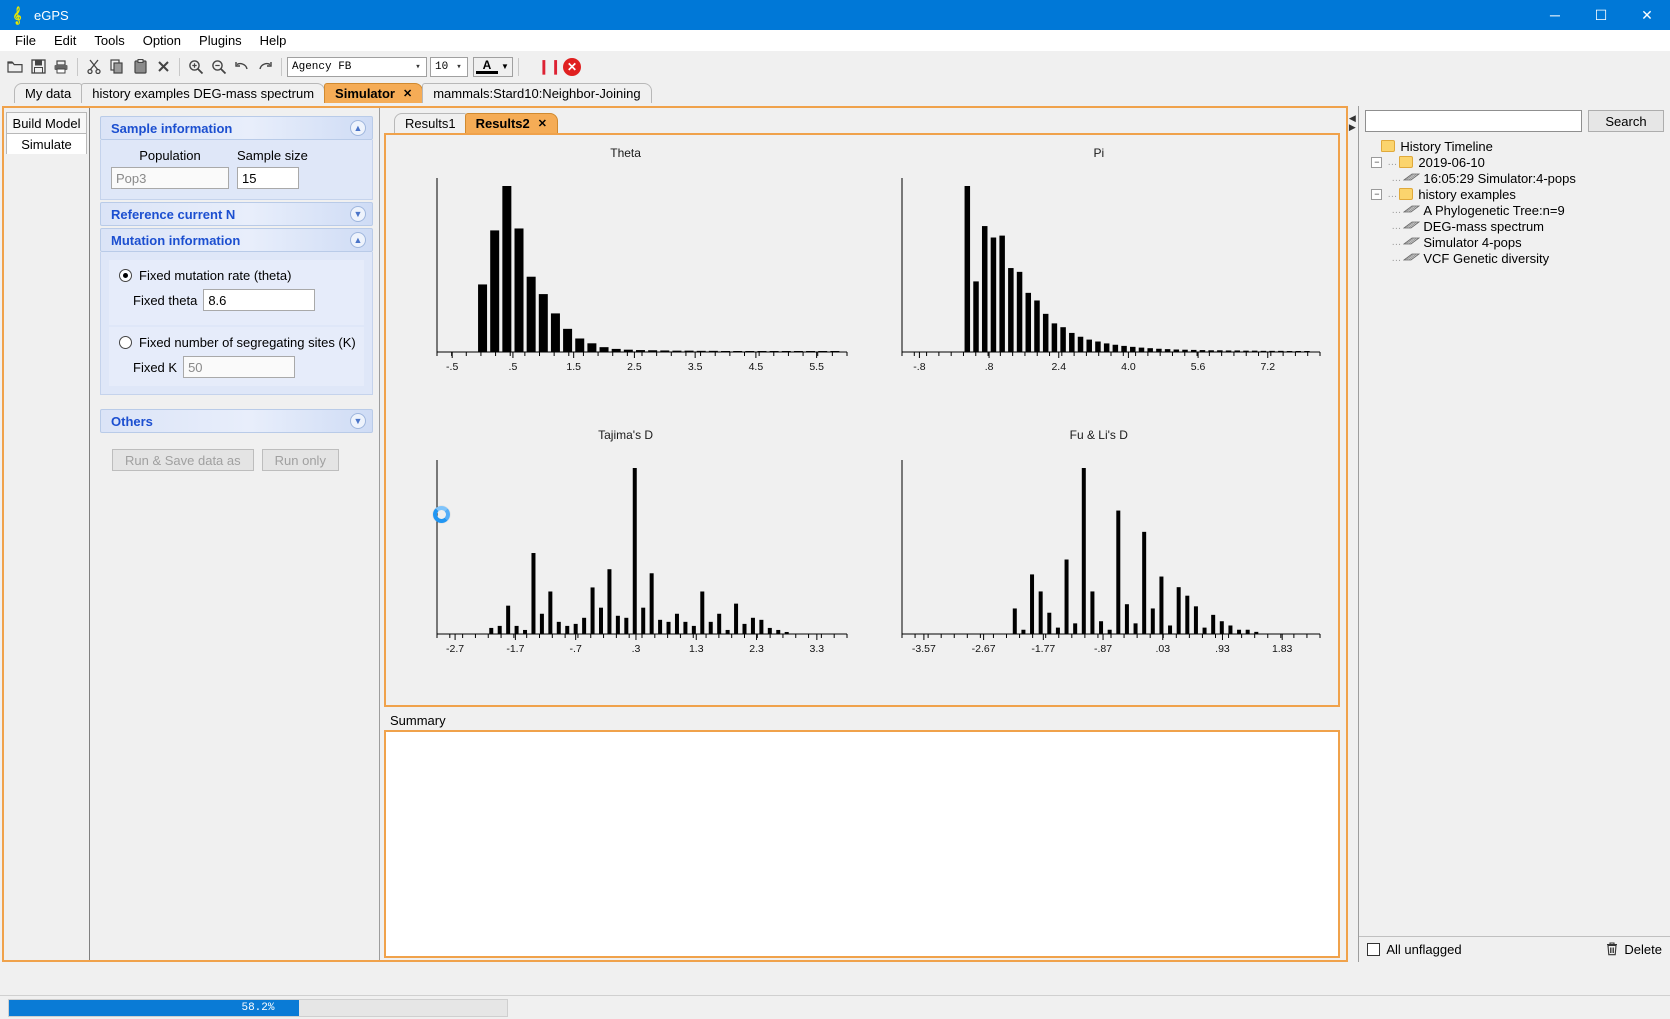 Image resolution: width=1670 pixels, height=1019 pixels. What do you see at coordinates (625, 279) in the screenshot?
I see `chart-theta: Theta -.5.5 1.5 2.5 3.5 4.5 5.5` at bounding box center [625, 279].